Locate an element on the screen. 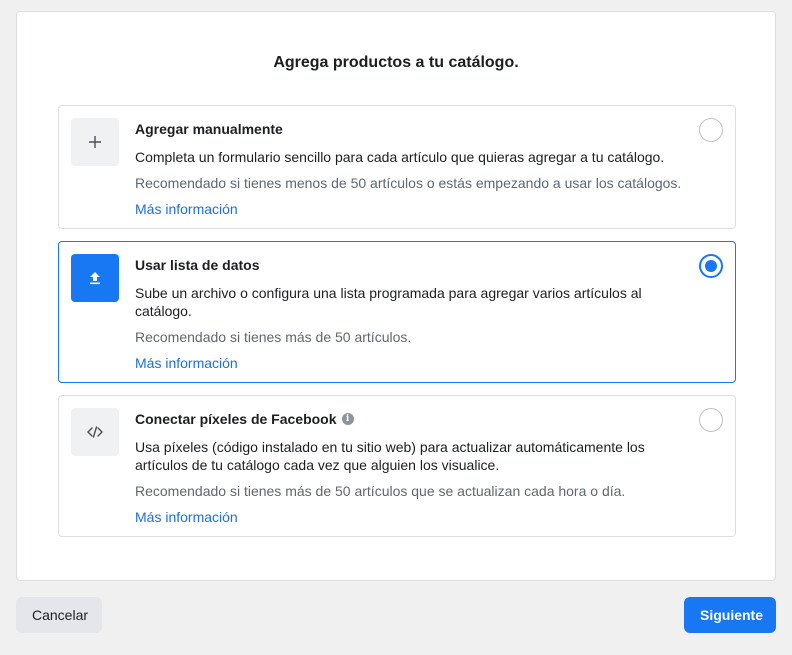  code-icon is located at coordinates (95, 432).